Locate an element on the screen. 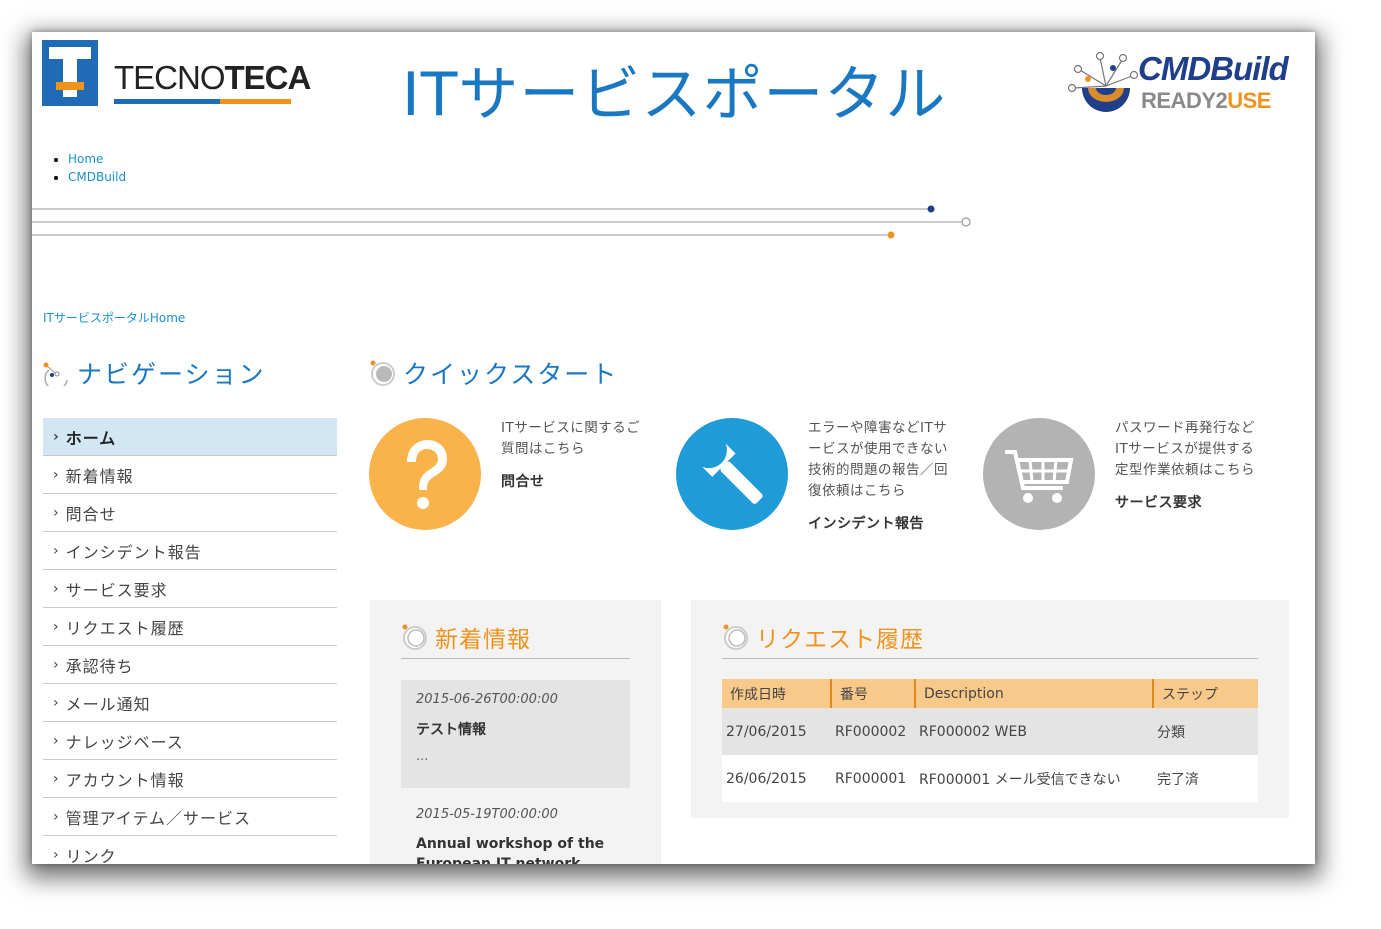 This screenshot has height=929, width=1381. quickstart-link-incident: インシデント報告 is located at coordinates (878, 524).